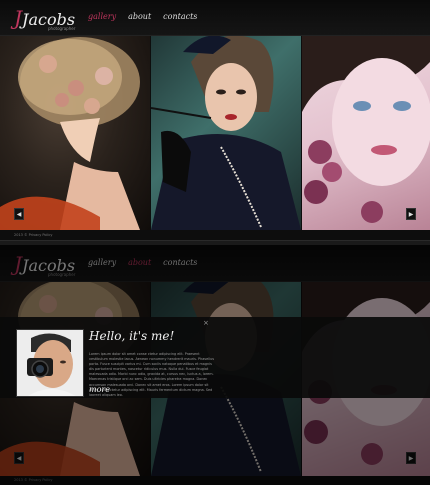  Describe the element at coordinates (18, 18) in the screenshot. I see `logo-initial: J` at that location.